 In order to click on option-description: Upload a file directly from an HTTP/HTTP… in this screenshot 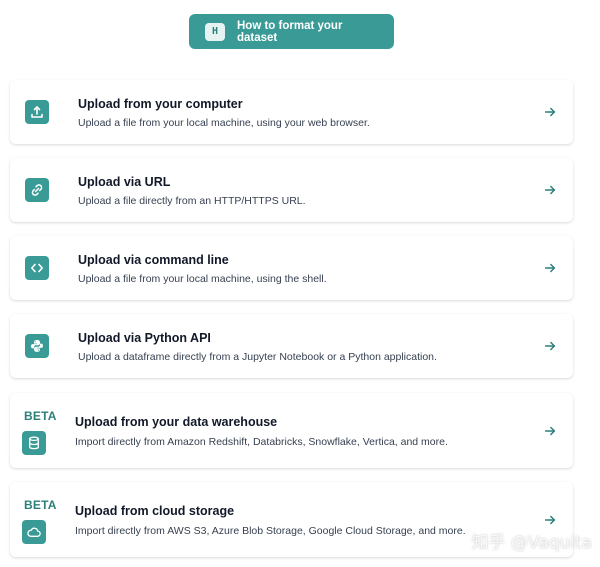, I will do `click(192, 201)`.